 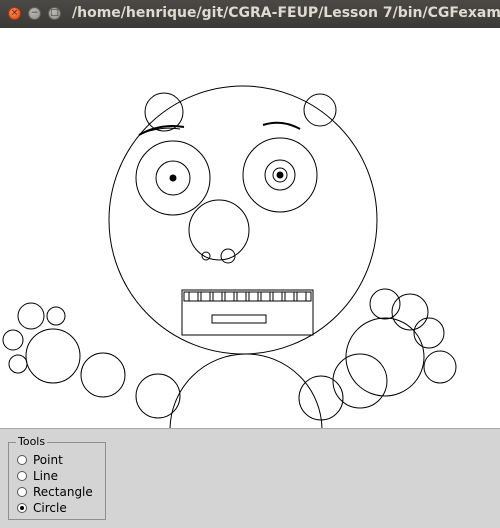 I want to click on left-bubble-large, so click(x=53, y=356).